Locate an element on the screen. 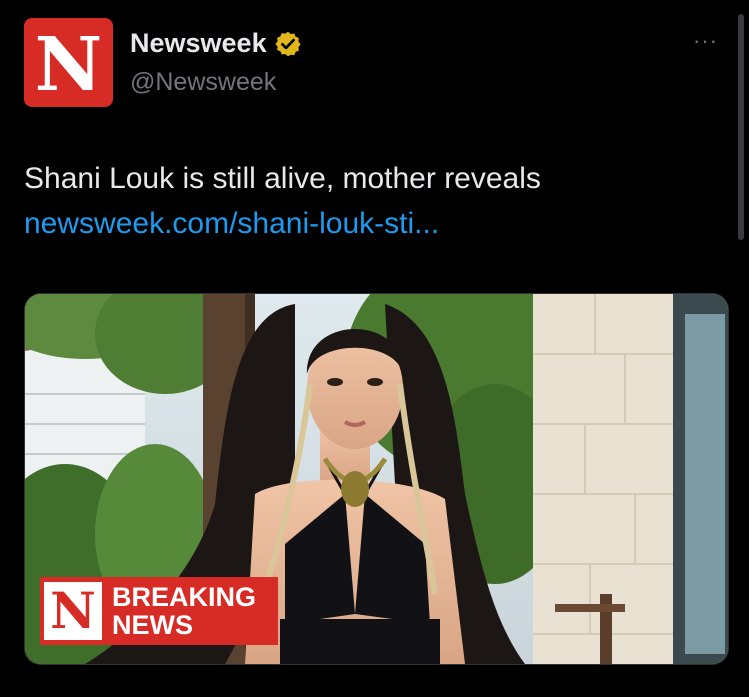 The image size is (749, 697). account-handle: @Newsweek is located at coordinates (203, 82).